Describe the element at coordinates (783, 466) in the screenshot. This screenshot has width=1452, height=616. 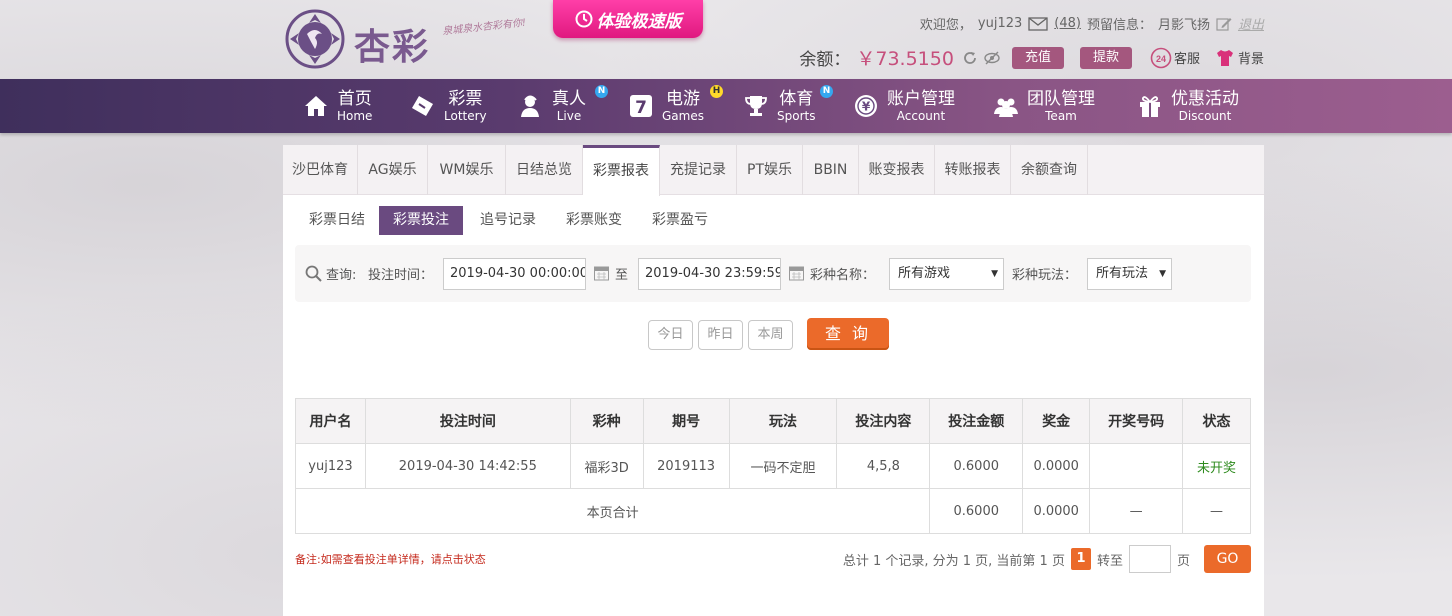
I see `cell-play: 一码不定胆` at that location.